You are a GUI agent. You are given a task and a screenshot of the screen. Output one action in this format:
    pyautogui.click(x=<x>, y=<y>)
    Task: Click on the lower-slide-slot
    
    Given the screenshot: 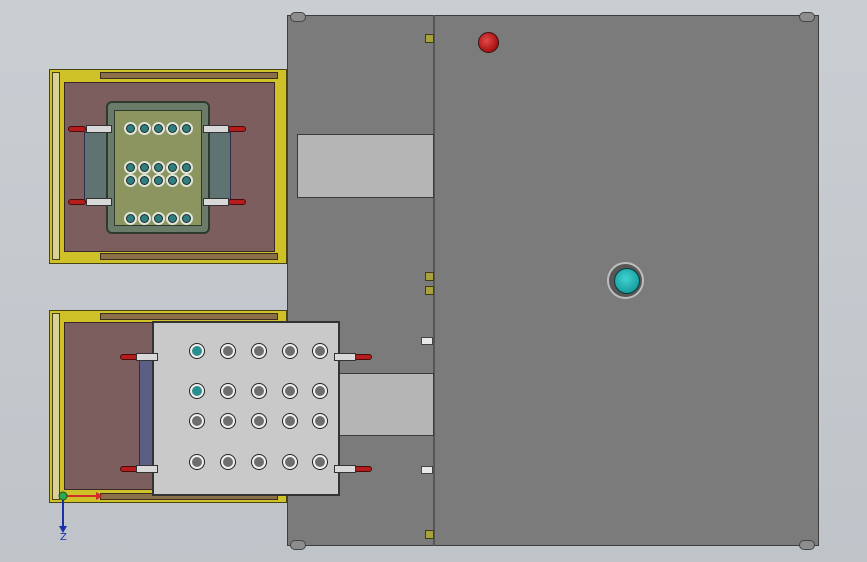 What is the action you would take?
    pyautogui.click(x=386, y=404)
    